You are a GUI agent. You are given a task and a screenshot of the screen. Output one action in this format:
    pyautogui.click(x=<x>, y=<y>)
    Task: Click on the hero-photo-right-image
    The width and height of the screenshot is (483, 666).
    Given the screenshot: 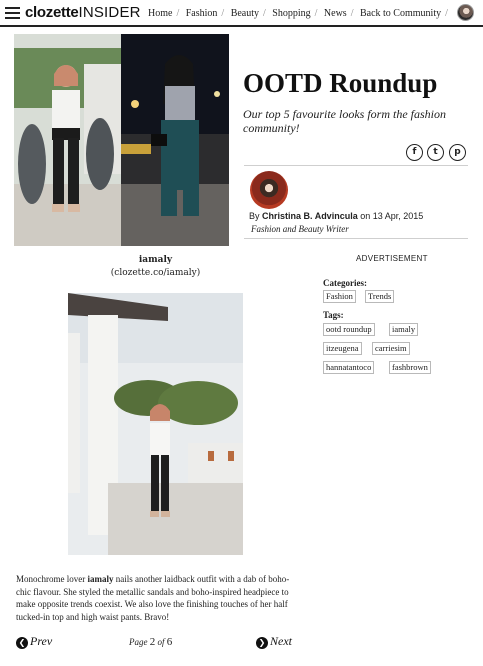 What is the action you would take?
    pyautogui.click(x=175, y=140)
    